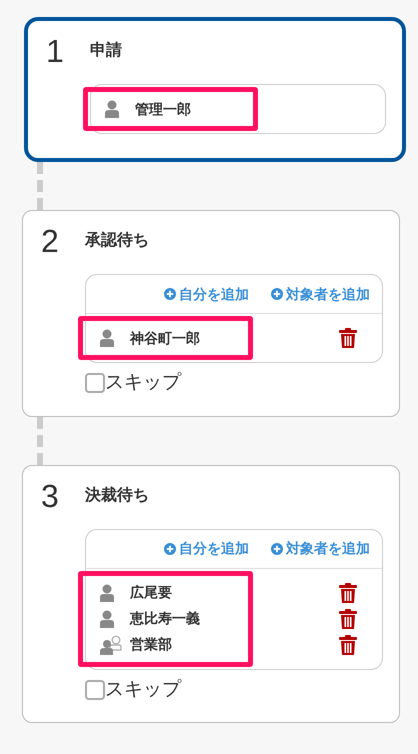  What do you see at coordinates (165, 618) in the screenshot?
I see `member-name: 恵比寿一義` at bounding box center [165, 618].